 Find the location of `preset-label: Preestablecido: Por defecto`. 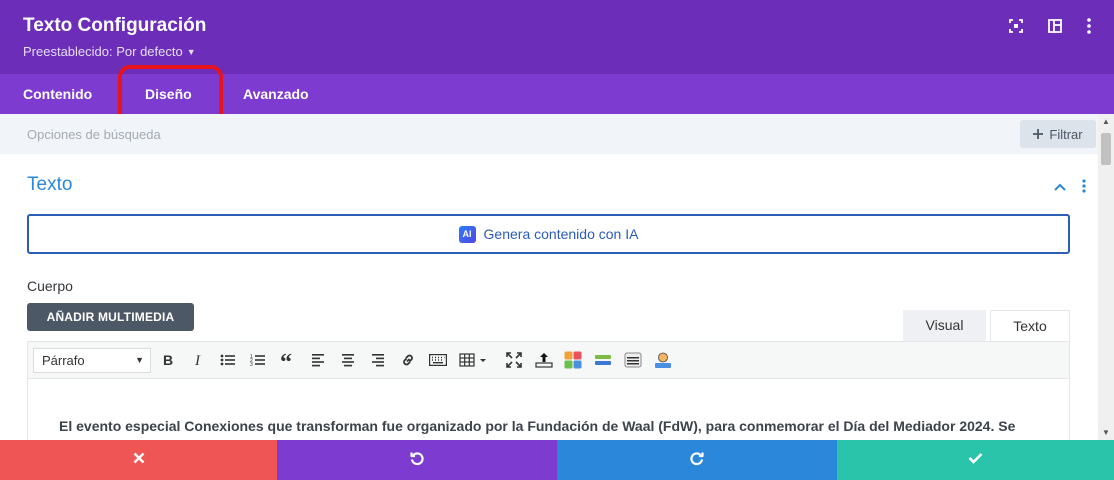

preset-label: Preestablecido: Por defecto is located at coordinates (103, 51).